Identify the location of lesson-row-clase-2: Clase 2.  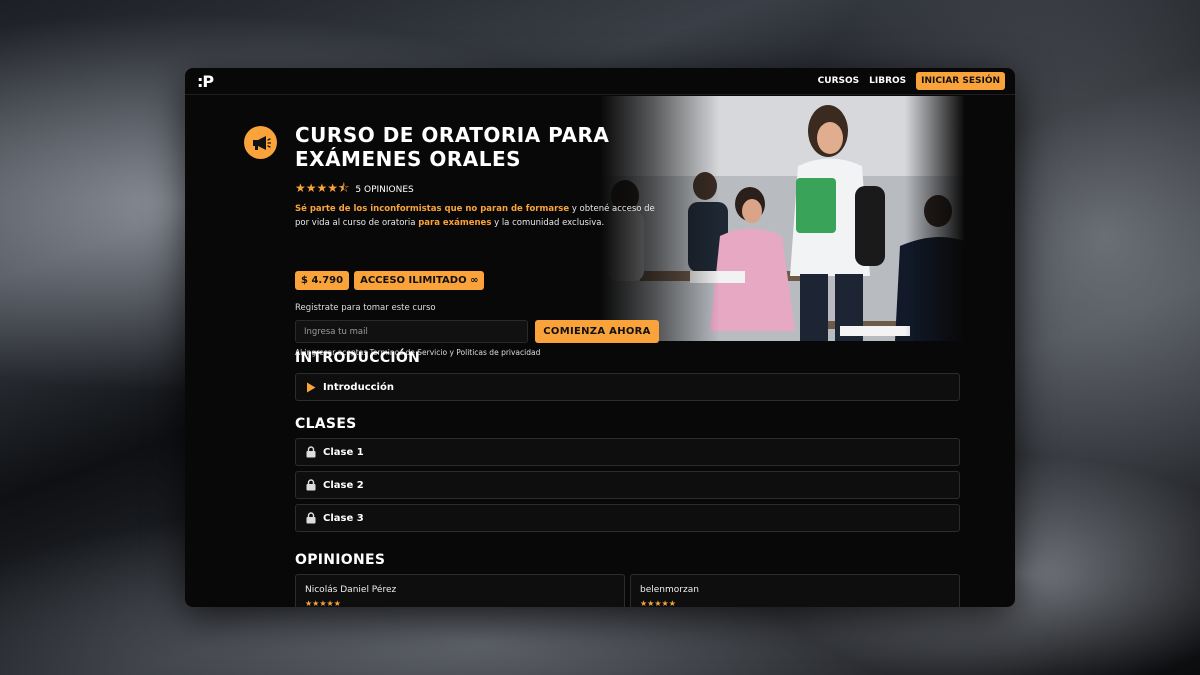
(627, 485).